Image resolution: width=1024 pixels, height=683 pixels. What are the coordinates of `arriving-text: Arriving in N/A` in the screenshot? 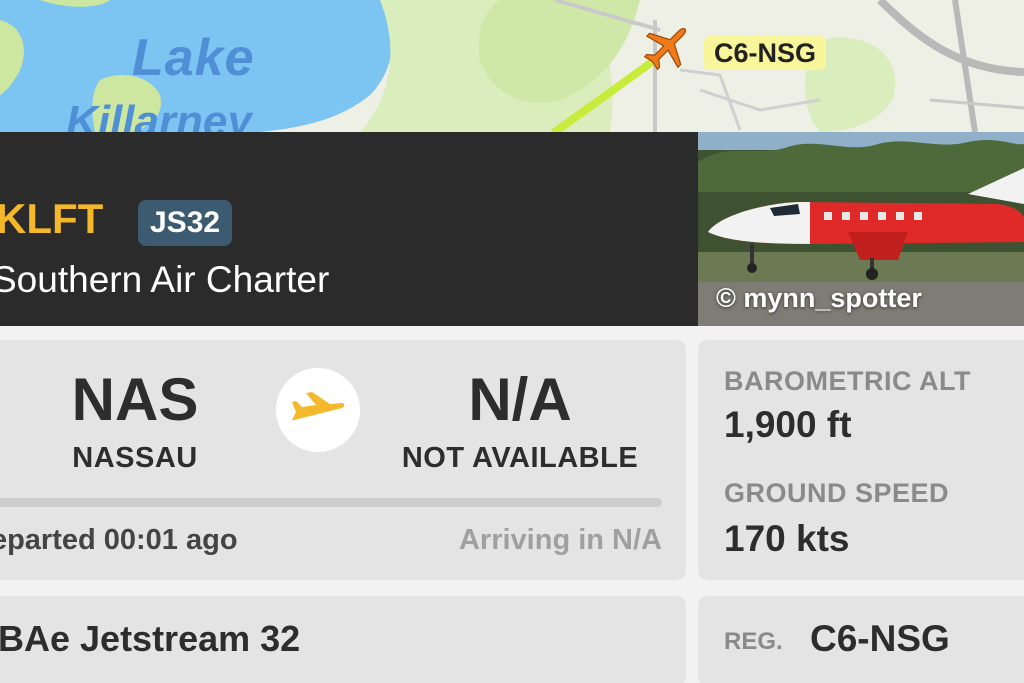 It's located at (560, 540).